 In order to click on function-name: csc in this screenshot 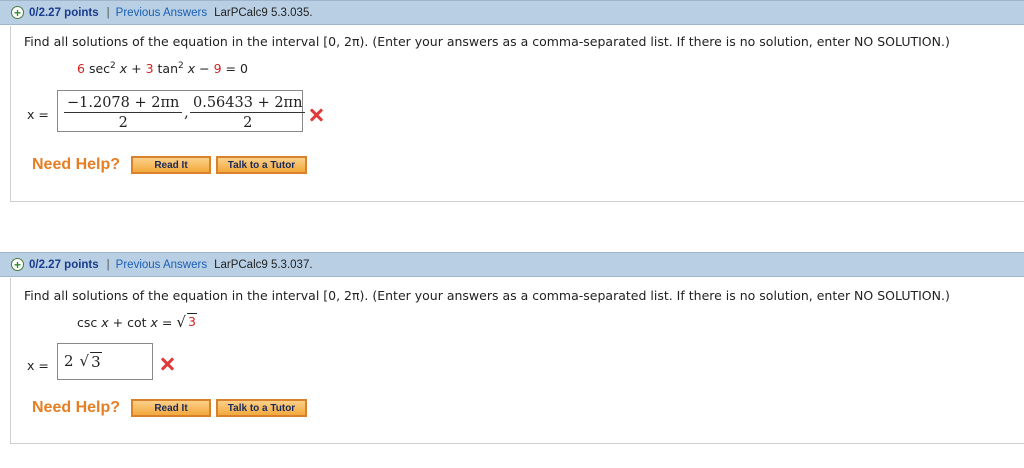, I will do `click(87, 322)`.